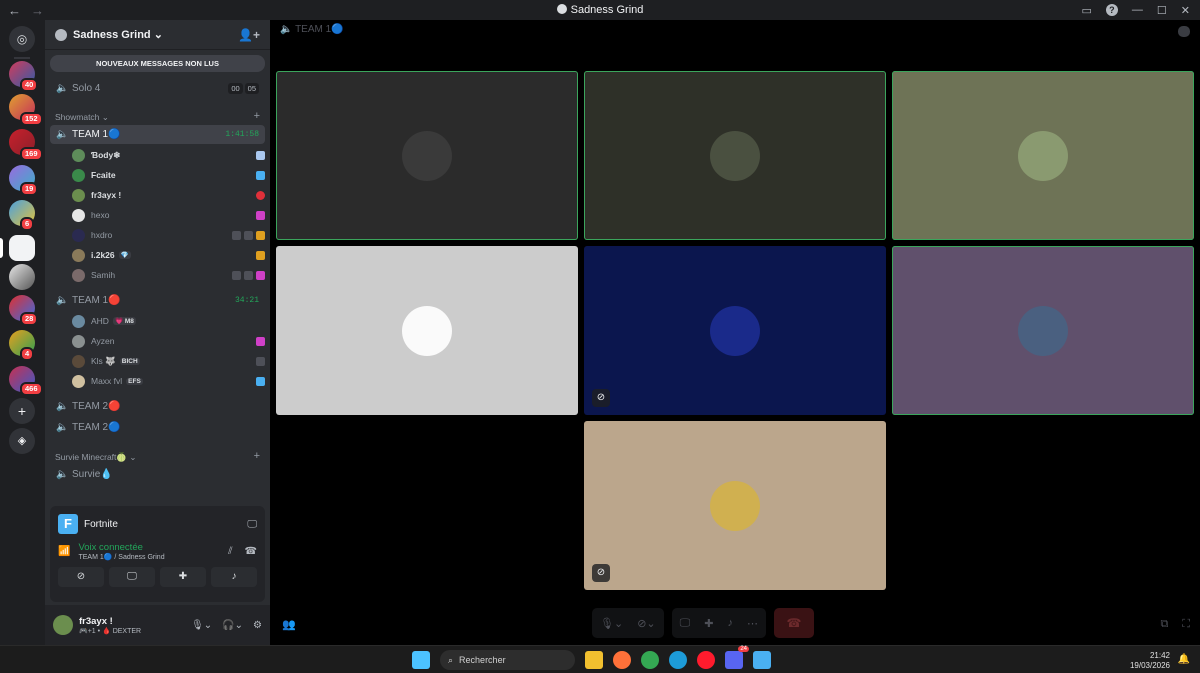 The image size is (1200, 673). What do you see at coordinates (752, 623) in the screenshot?
I see `more-options-icon: ⋯` at bounding box center [752, 623].